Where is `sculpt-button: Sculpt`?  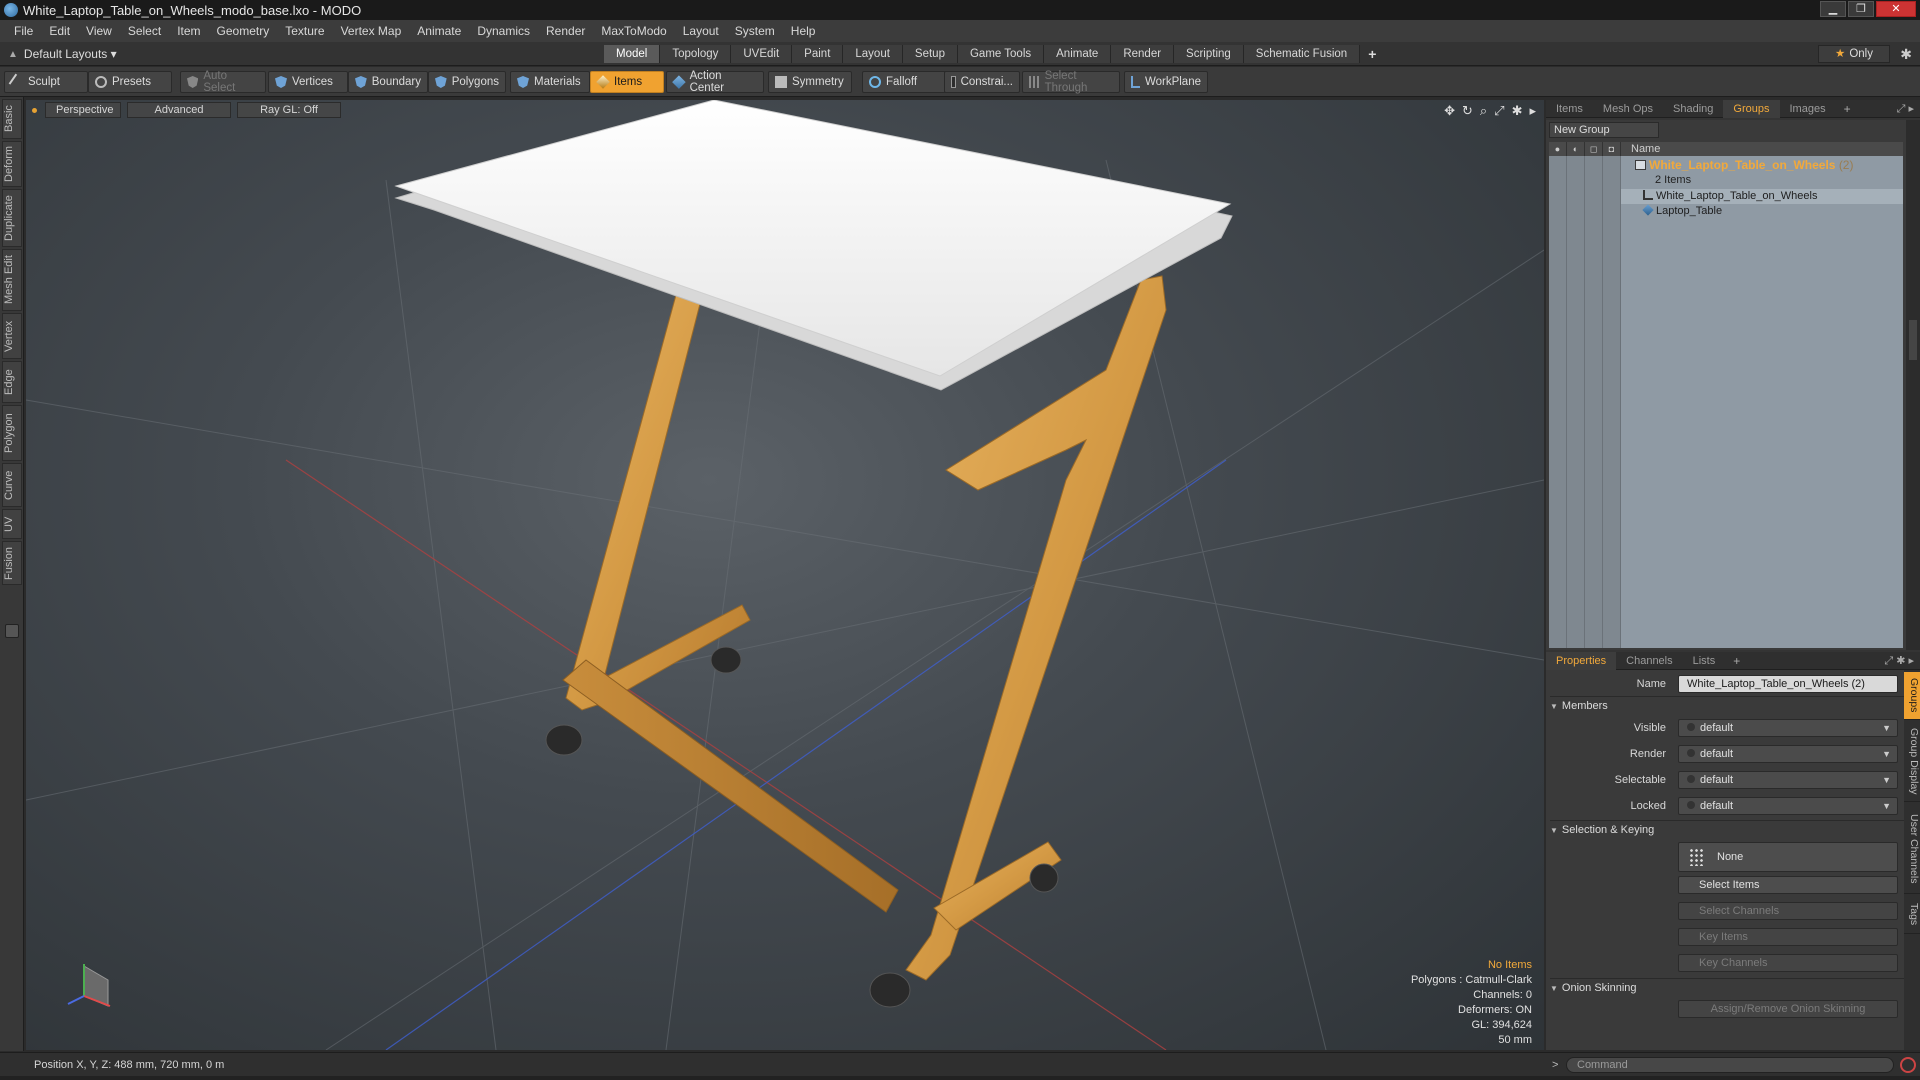
sculpt-button: Sculpt is located at coordinates (46, 82).